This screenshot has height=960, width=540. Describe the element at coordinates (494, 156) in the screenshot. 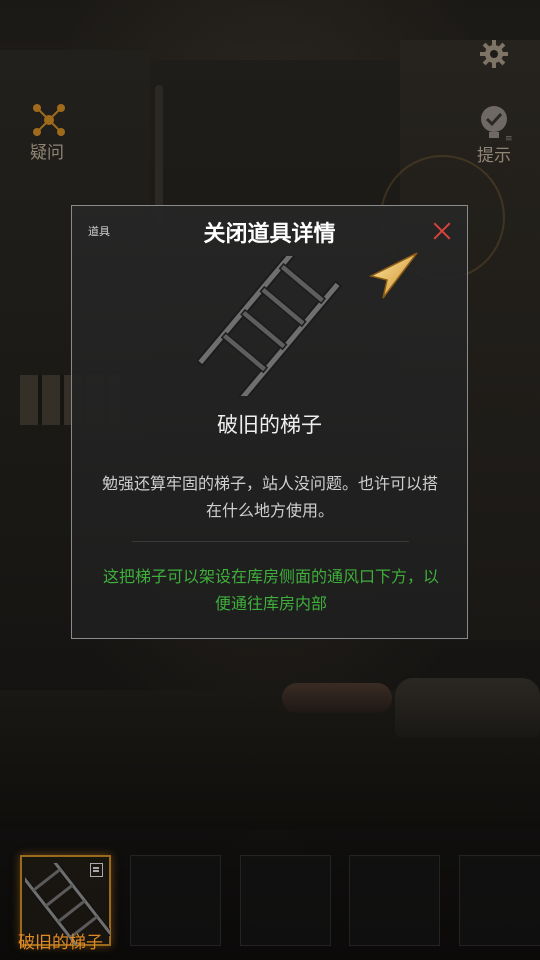

I see `hint-label: 提示` at that location.